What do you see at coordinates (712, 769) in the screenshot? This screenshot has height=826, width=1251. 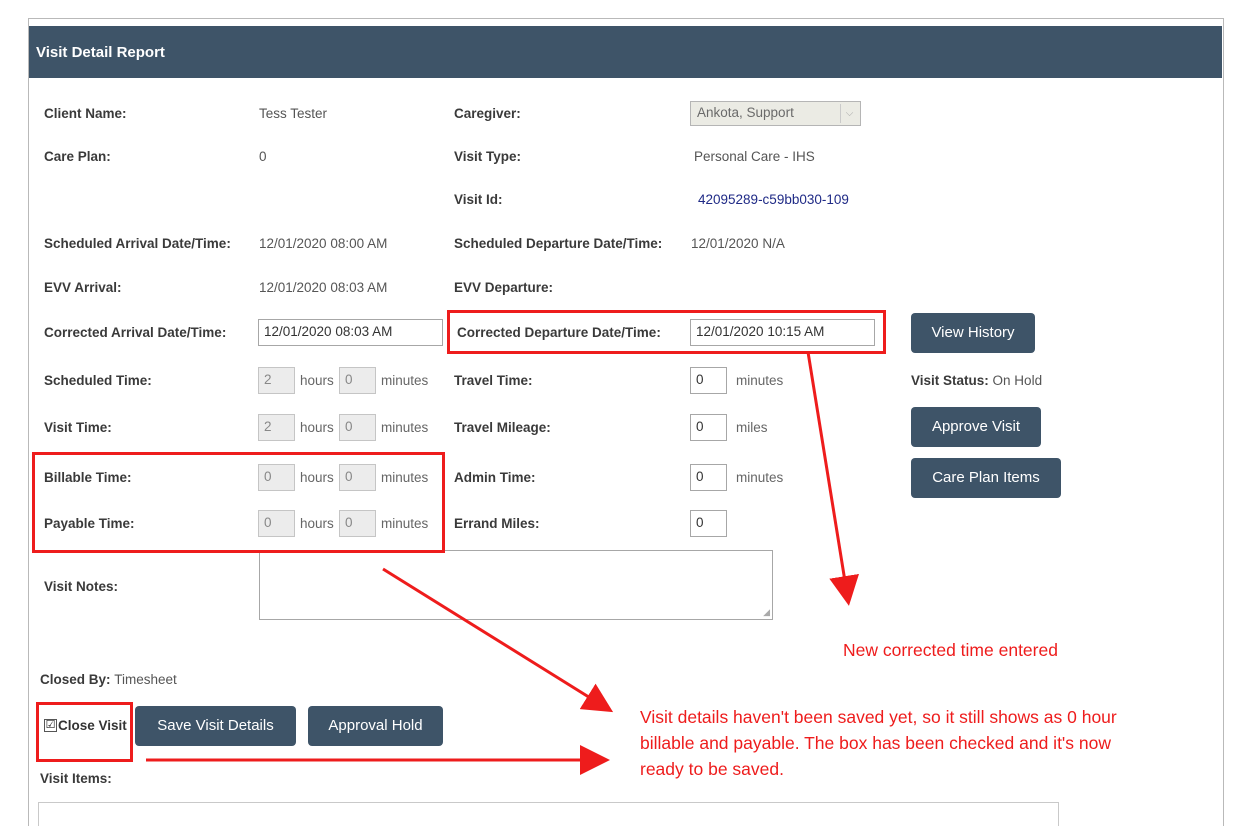 I see `annotation-not-saved-line3: ready to be saved.` at bounding box center [712, 769].